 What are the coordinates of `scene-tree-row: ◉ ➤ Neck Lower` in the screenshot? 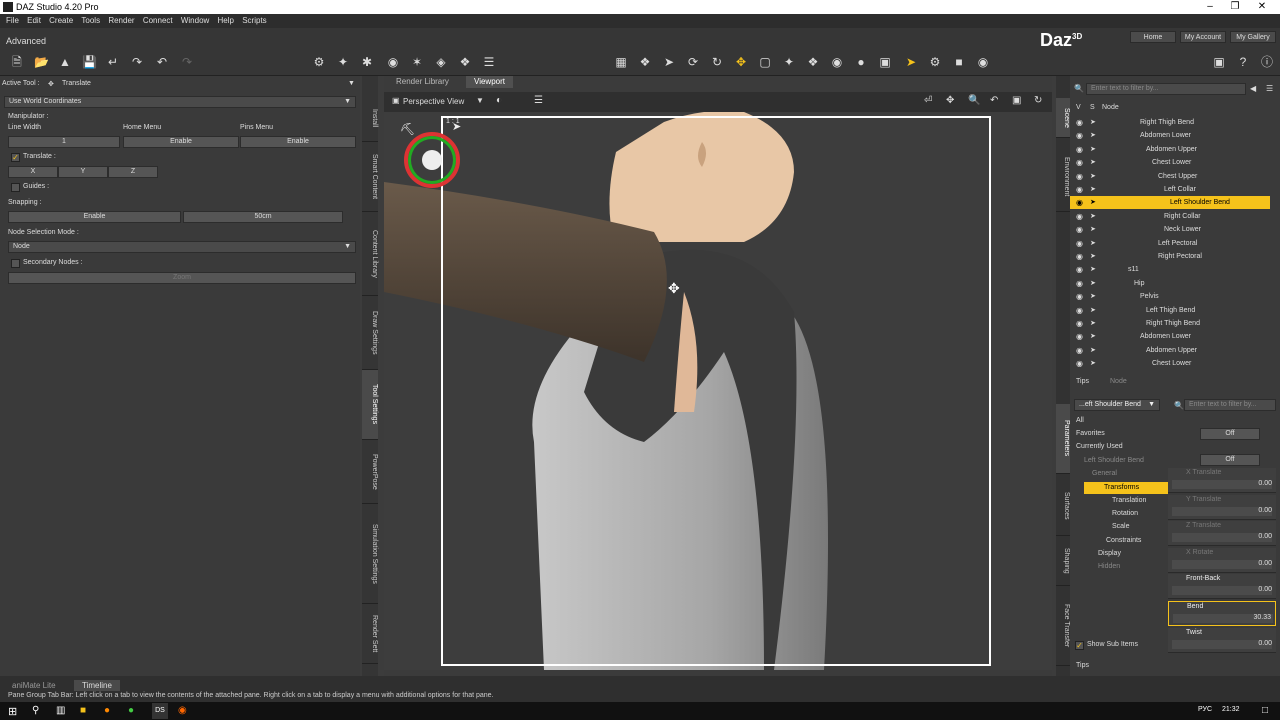 It's located at (1170, 229).